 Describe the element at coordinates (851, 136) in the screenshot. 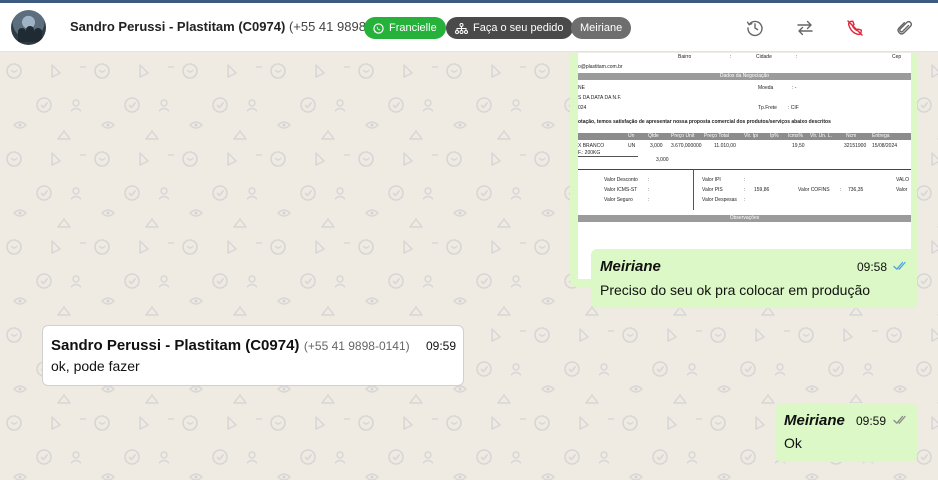

I see `doc-th-ncm: Ncm` at that location.